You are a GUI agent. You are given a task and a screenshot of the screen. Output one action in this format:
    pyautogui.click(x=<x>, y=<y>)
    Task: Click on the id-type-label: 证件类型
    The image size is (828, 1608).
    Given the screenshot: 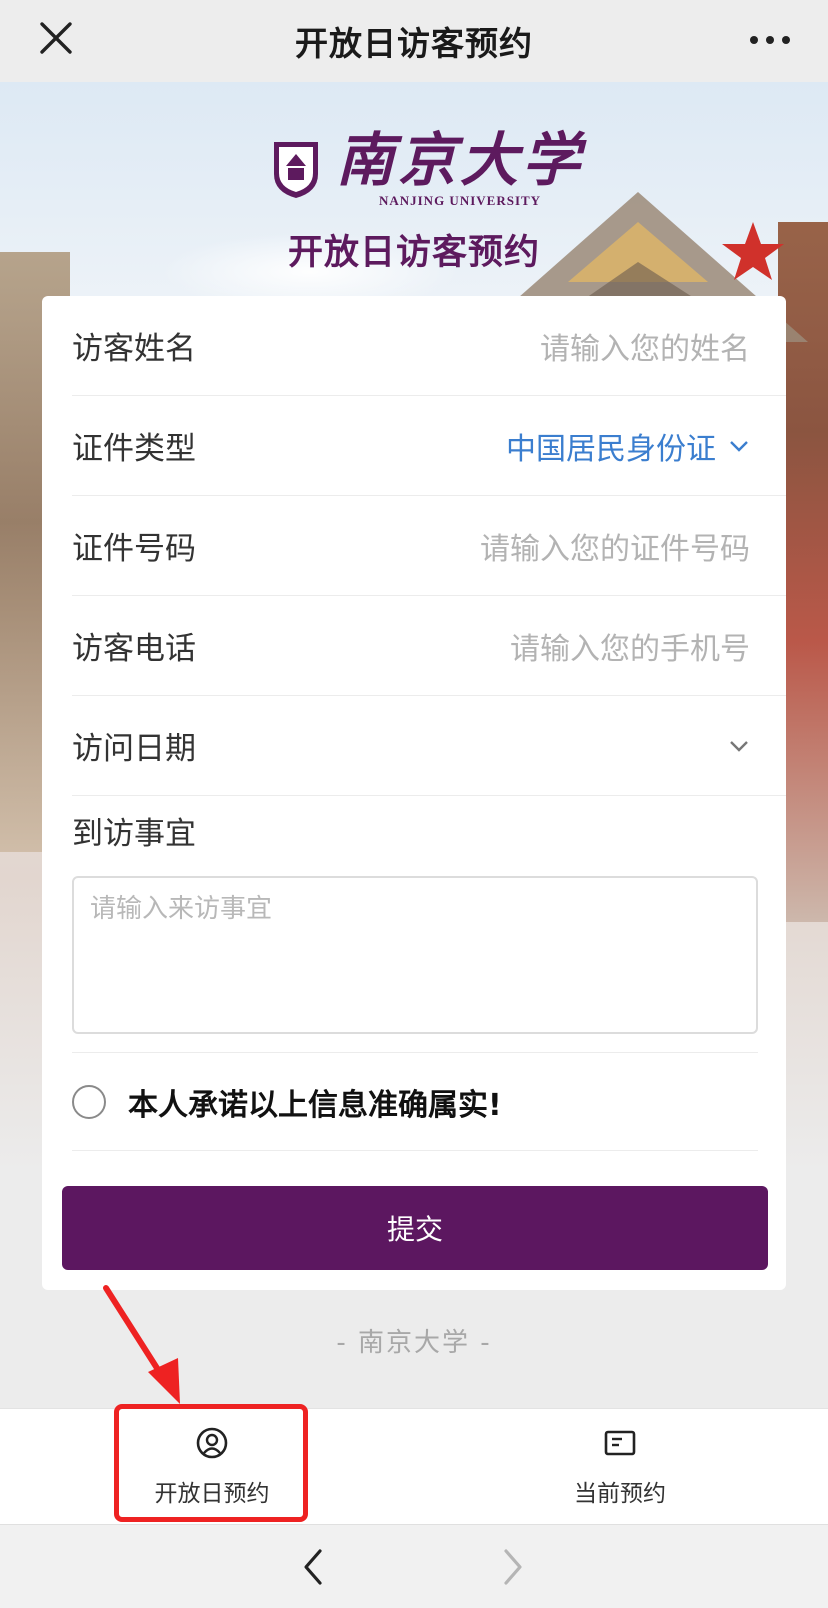 What is the action you would take?
    pyautogui.click(x=134, y=449)
    